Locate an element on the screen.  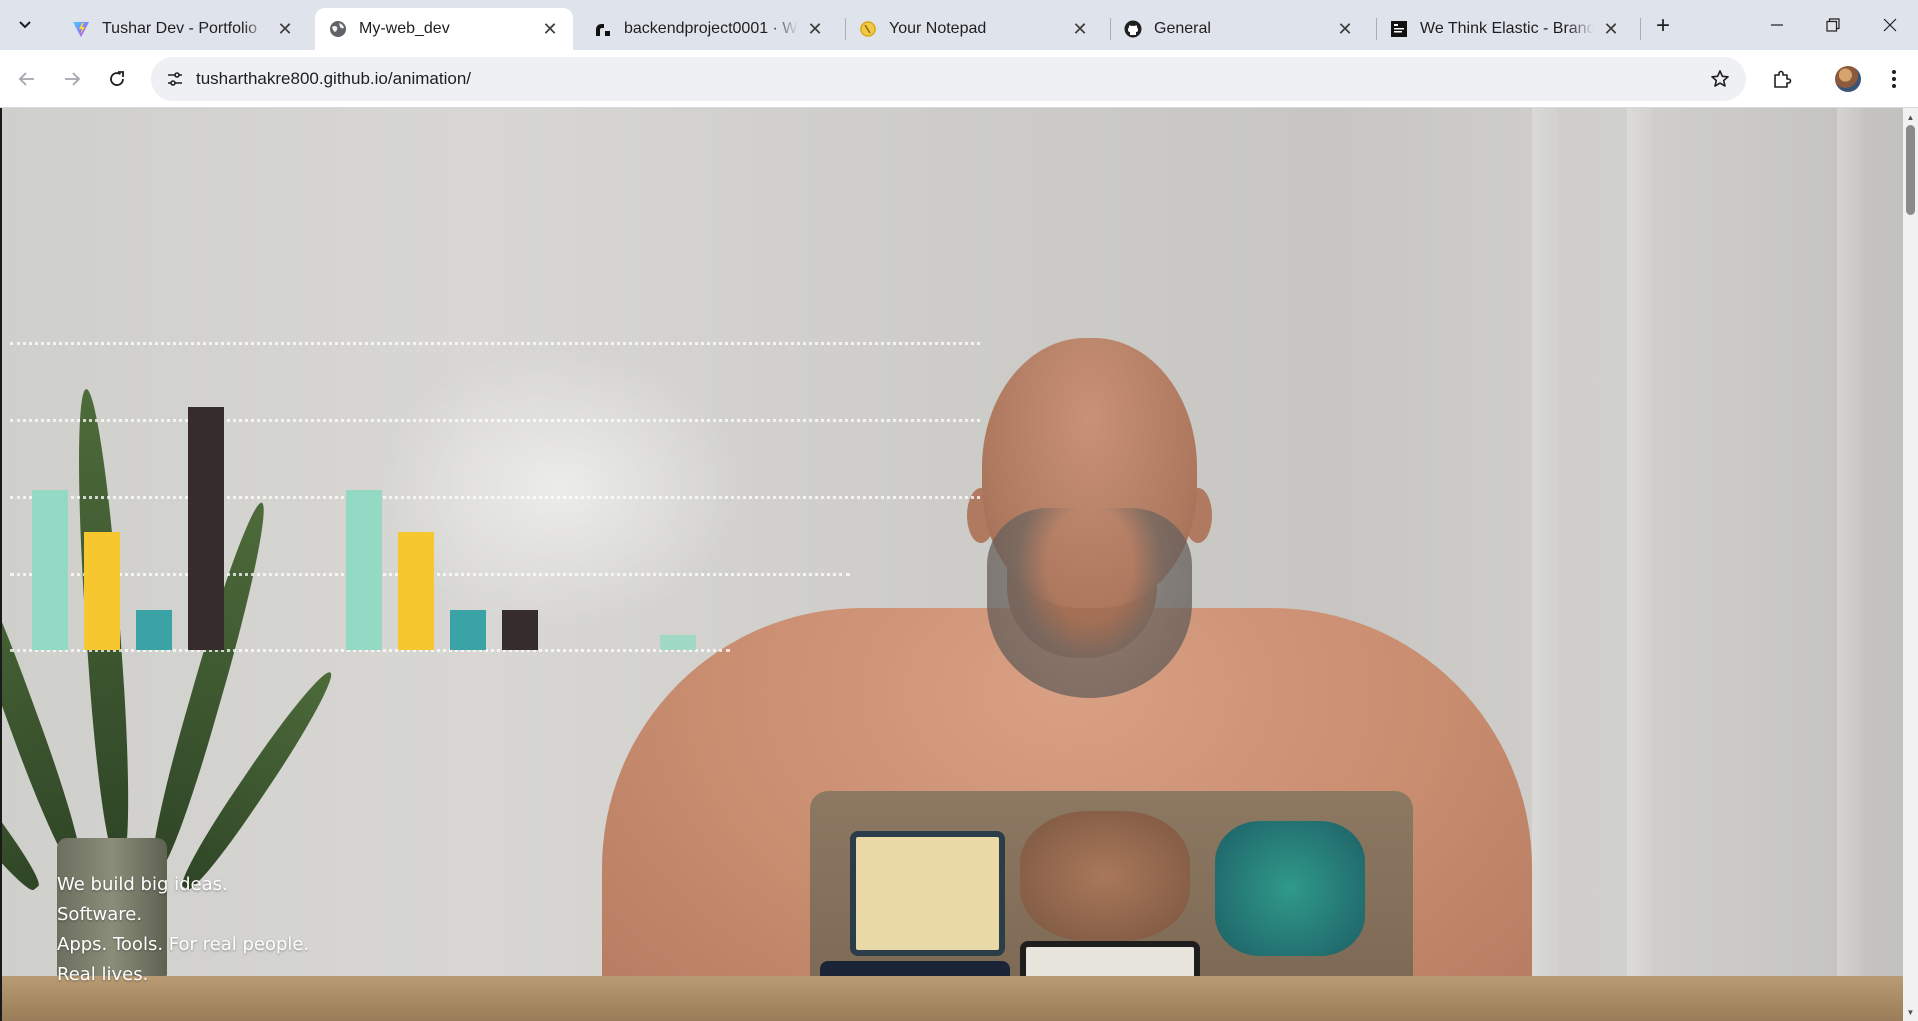
bookmark-button is located at coordinates (1720, 79).